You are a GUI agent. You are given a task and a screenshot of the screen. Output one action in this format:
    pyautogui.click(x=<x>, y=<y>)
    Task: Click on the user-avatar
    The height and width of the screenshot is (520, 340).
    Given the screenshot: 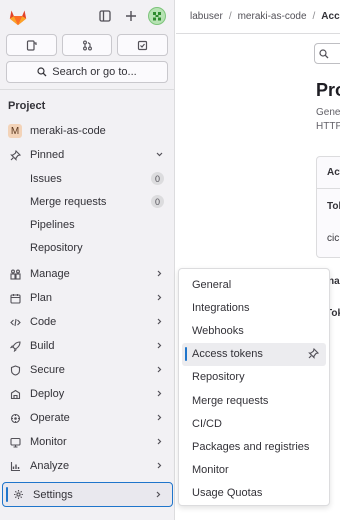 What is the action you would take?
    pyautogui.click(x=157, y=16)
    